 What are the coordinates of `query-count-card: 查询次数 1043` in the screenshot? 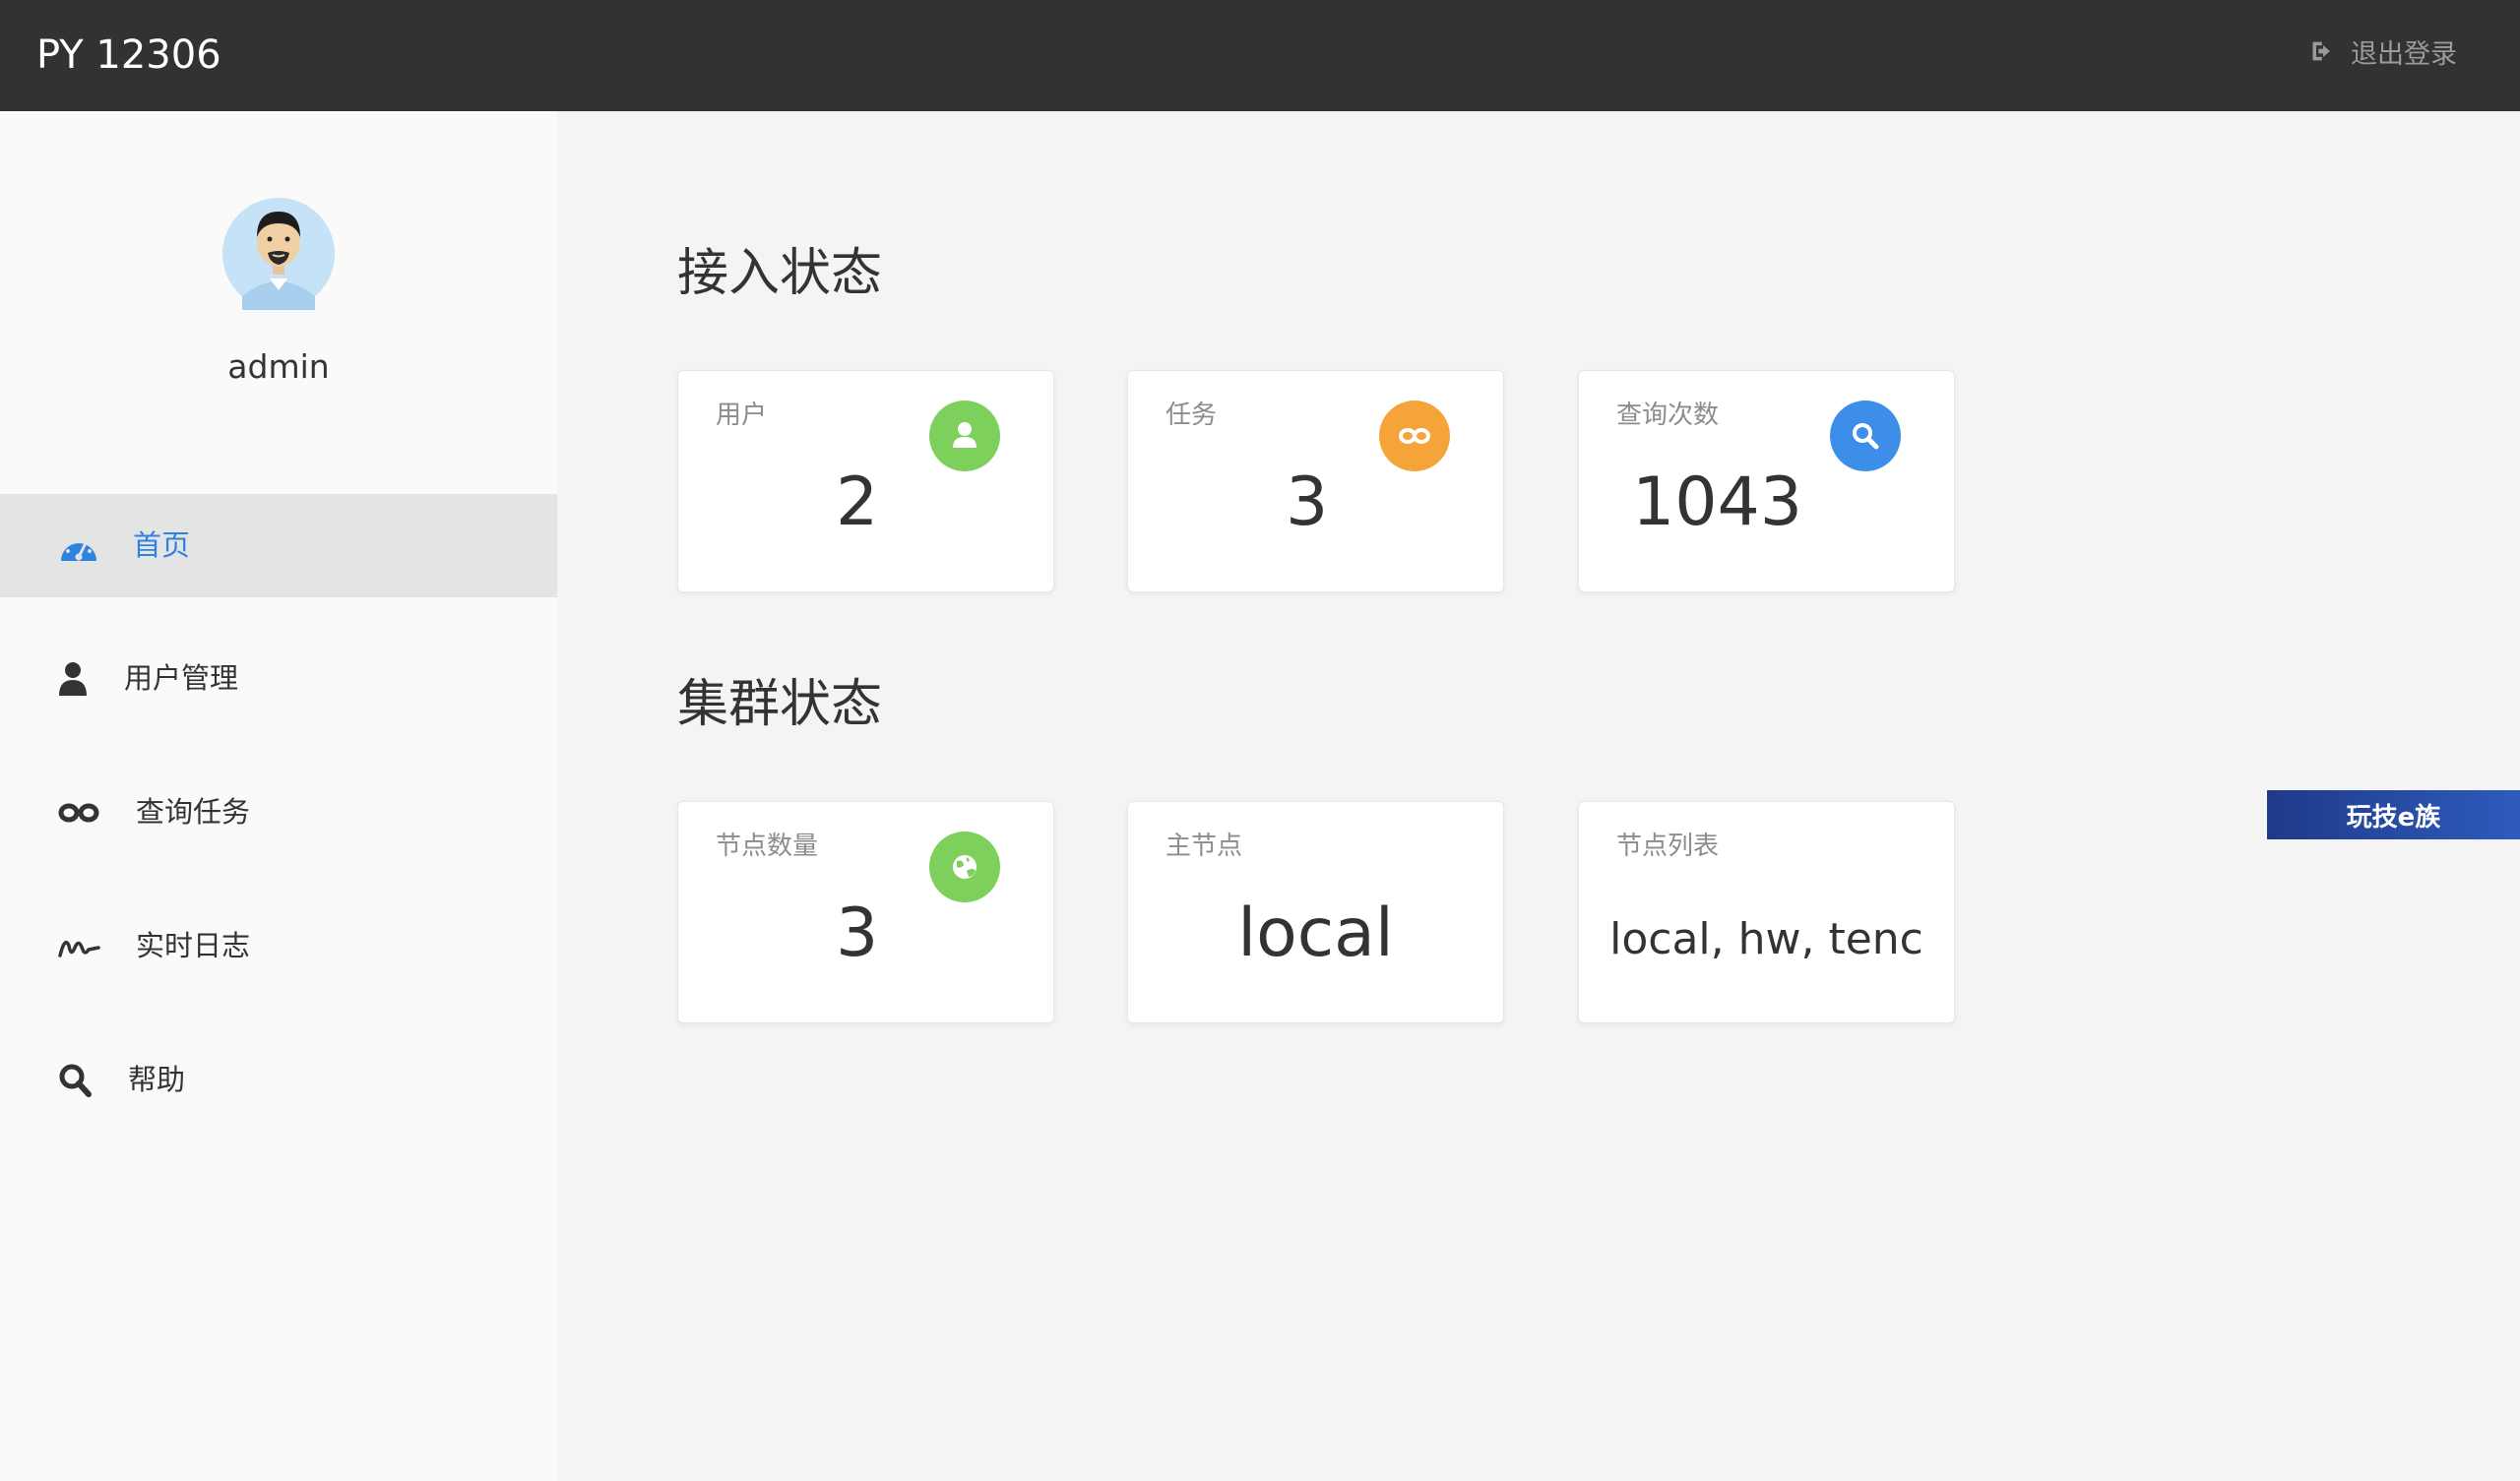 It's located at (1766, 481).